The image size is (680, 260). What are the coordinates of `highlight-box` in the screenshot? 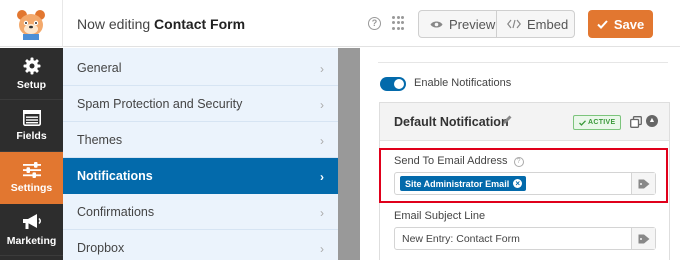 It's located at (523, 175).